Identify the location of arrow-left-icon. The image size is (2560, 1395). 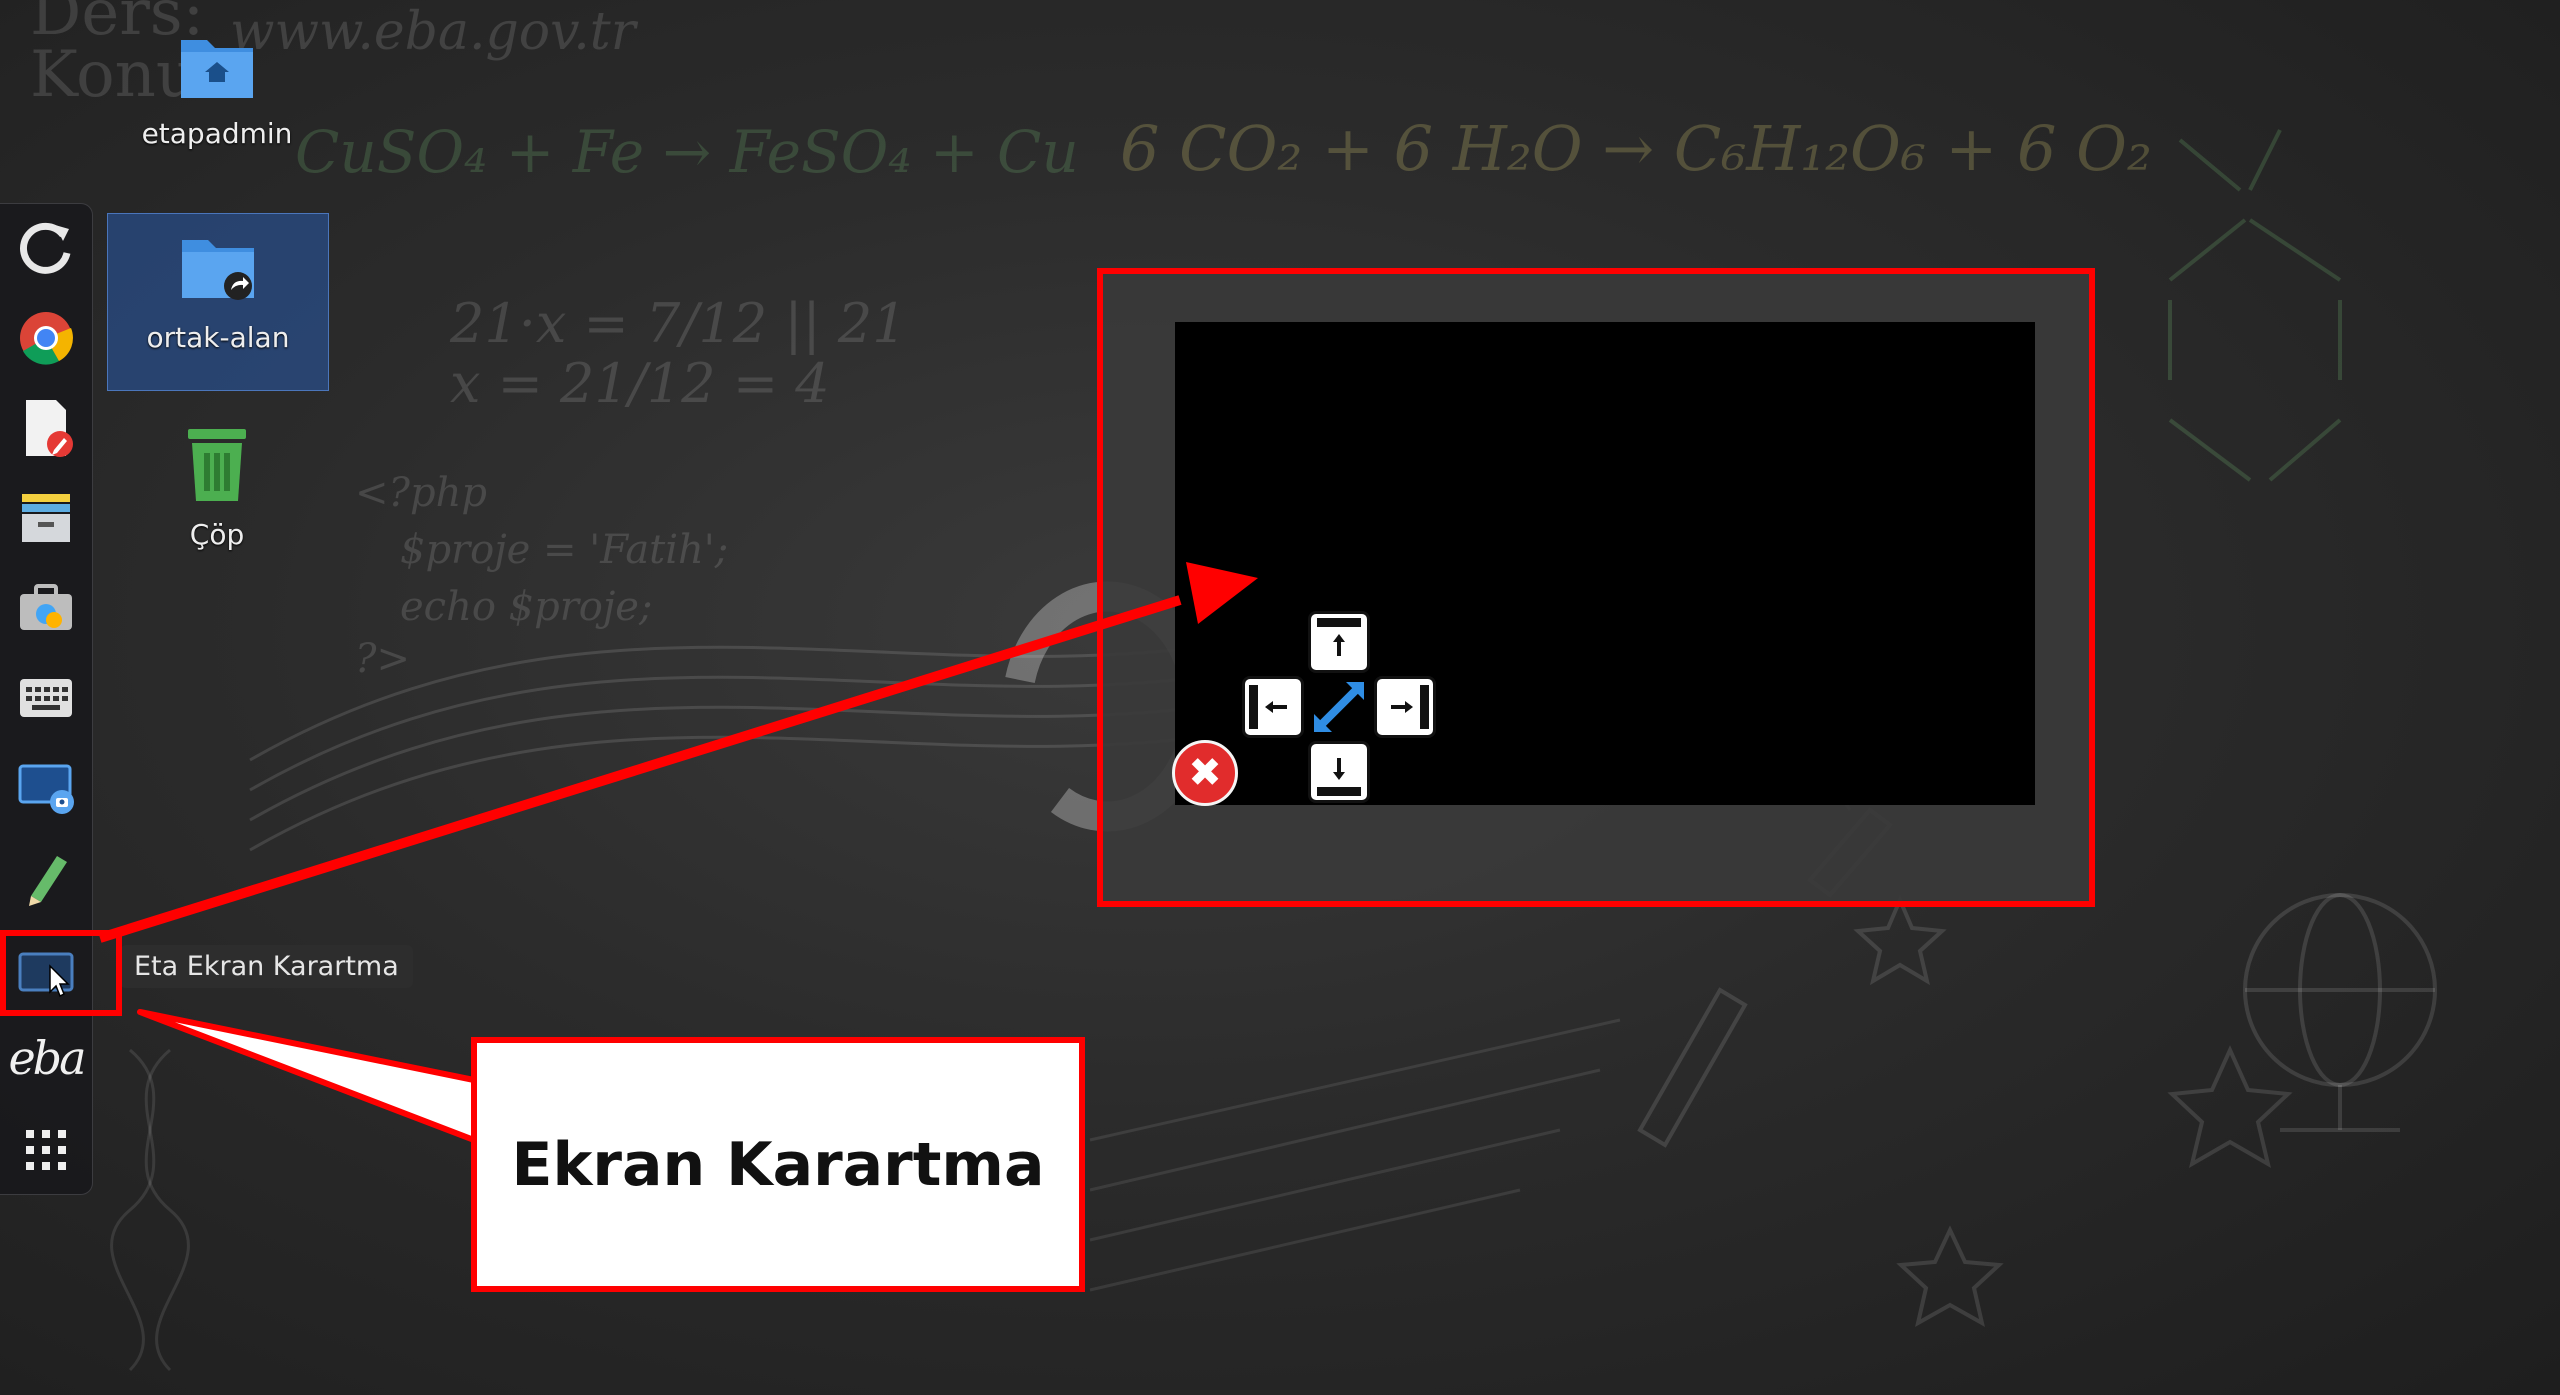
(1268, 707).